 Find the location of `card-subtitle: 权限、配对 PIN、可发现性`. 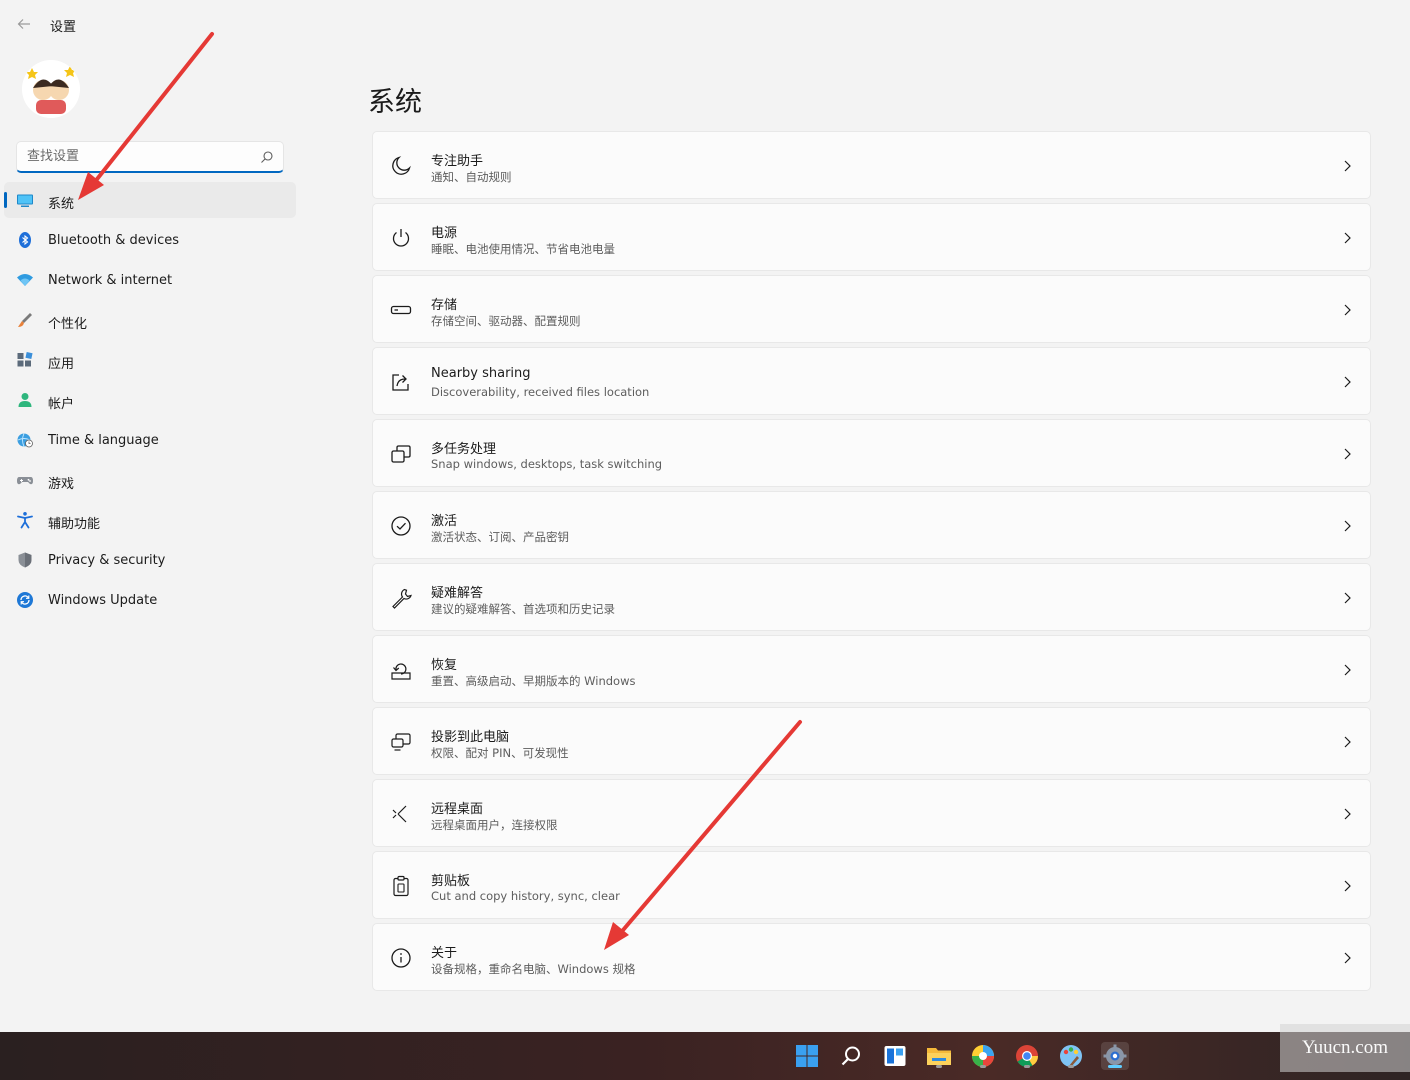

card-subtitle: 权限、配对 PIN、可发现性 is located at coordinates (500, 753).